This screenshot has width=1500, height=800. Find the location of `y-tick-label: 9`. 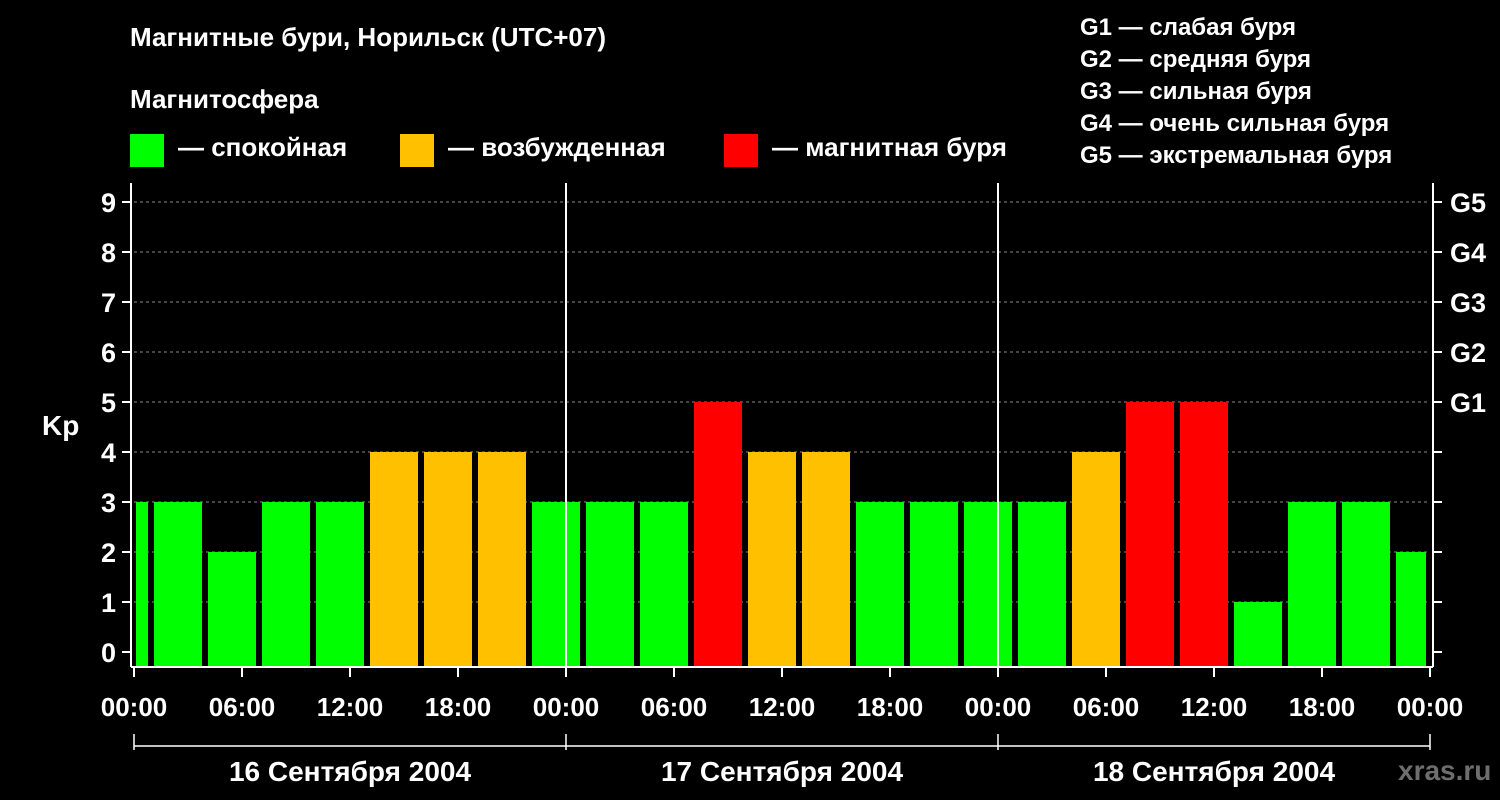

y-tick-label: 9 is located at coordinates (108, 203).